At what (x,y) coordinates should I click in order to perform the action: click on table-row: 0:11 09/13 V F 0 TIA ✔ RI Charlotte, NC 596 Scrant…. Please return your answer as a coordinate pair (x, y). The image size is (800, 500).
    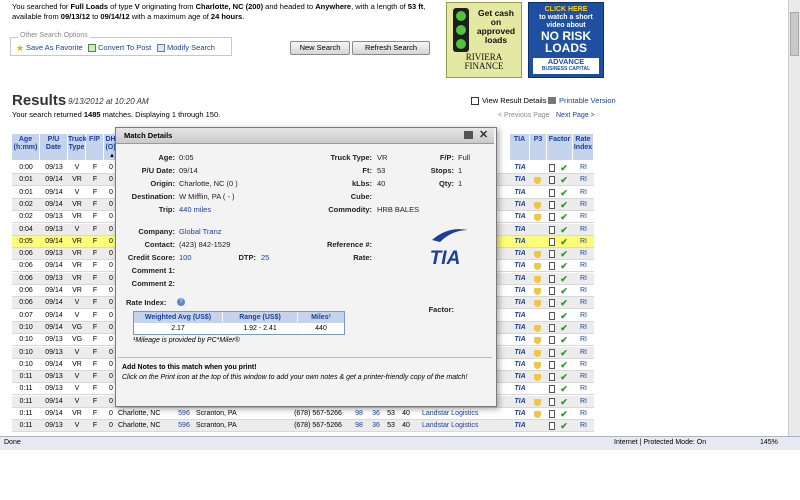
    Looking at the image, I should click on (303, 426).